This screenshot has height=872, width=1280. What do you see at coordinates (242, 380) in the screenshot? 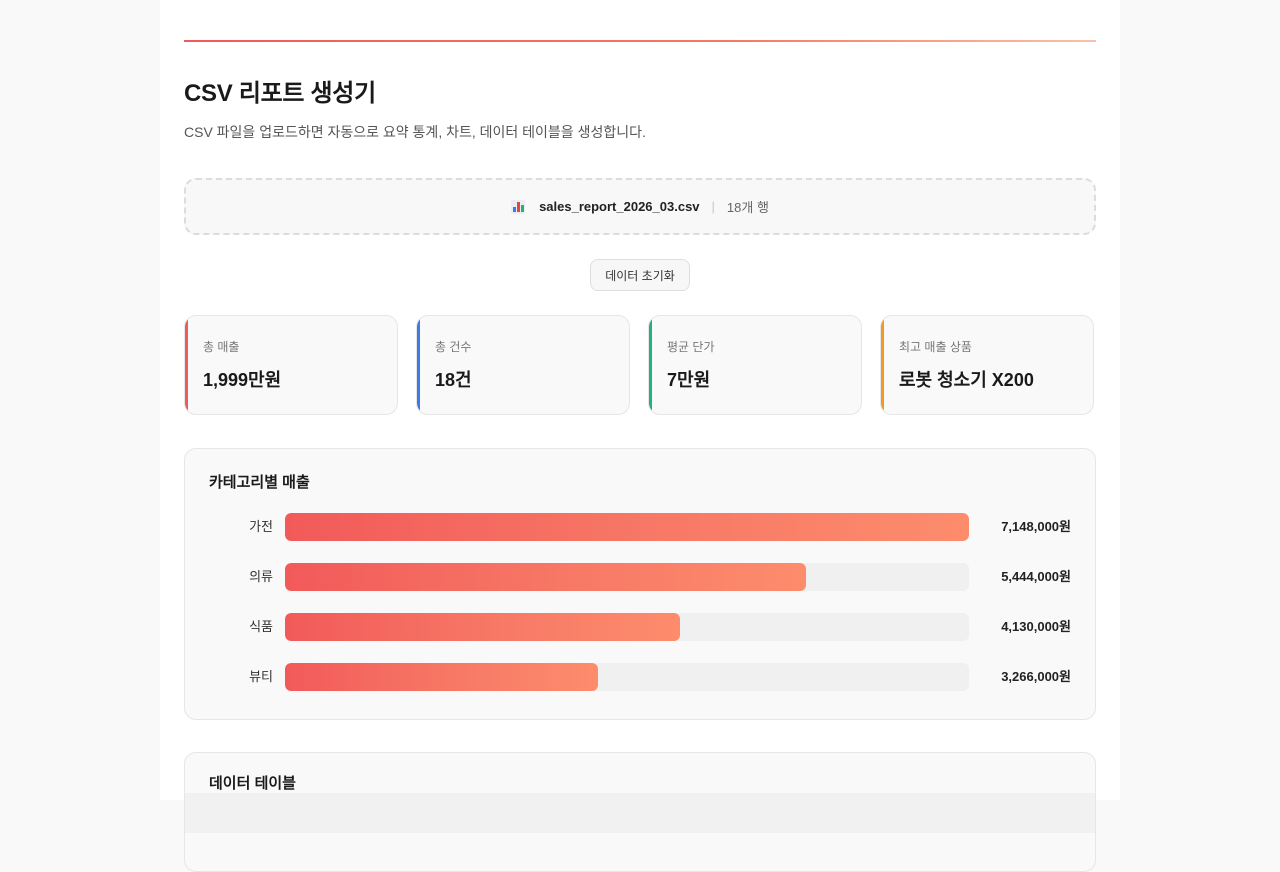
I see `stat-value: 1,999만원` at bounding box center [242, 380].